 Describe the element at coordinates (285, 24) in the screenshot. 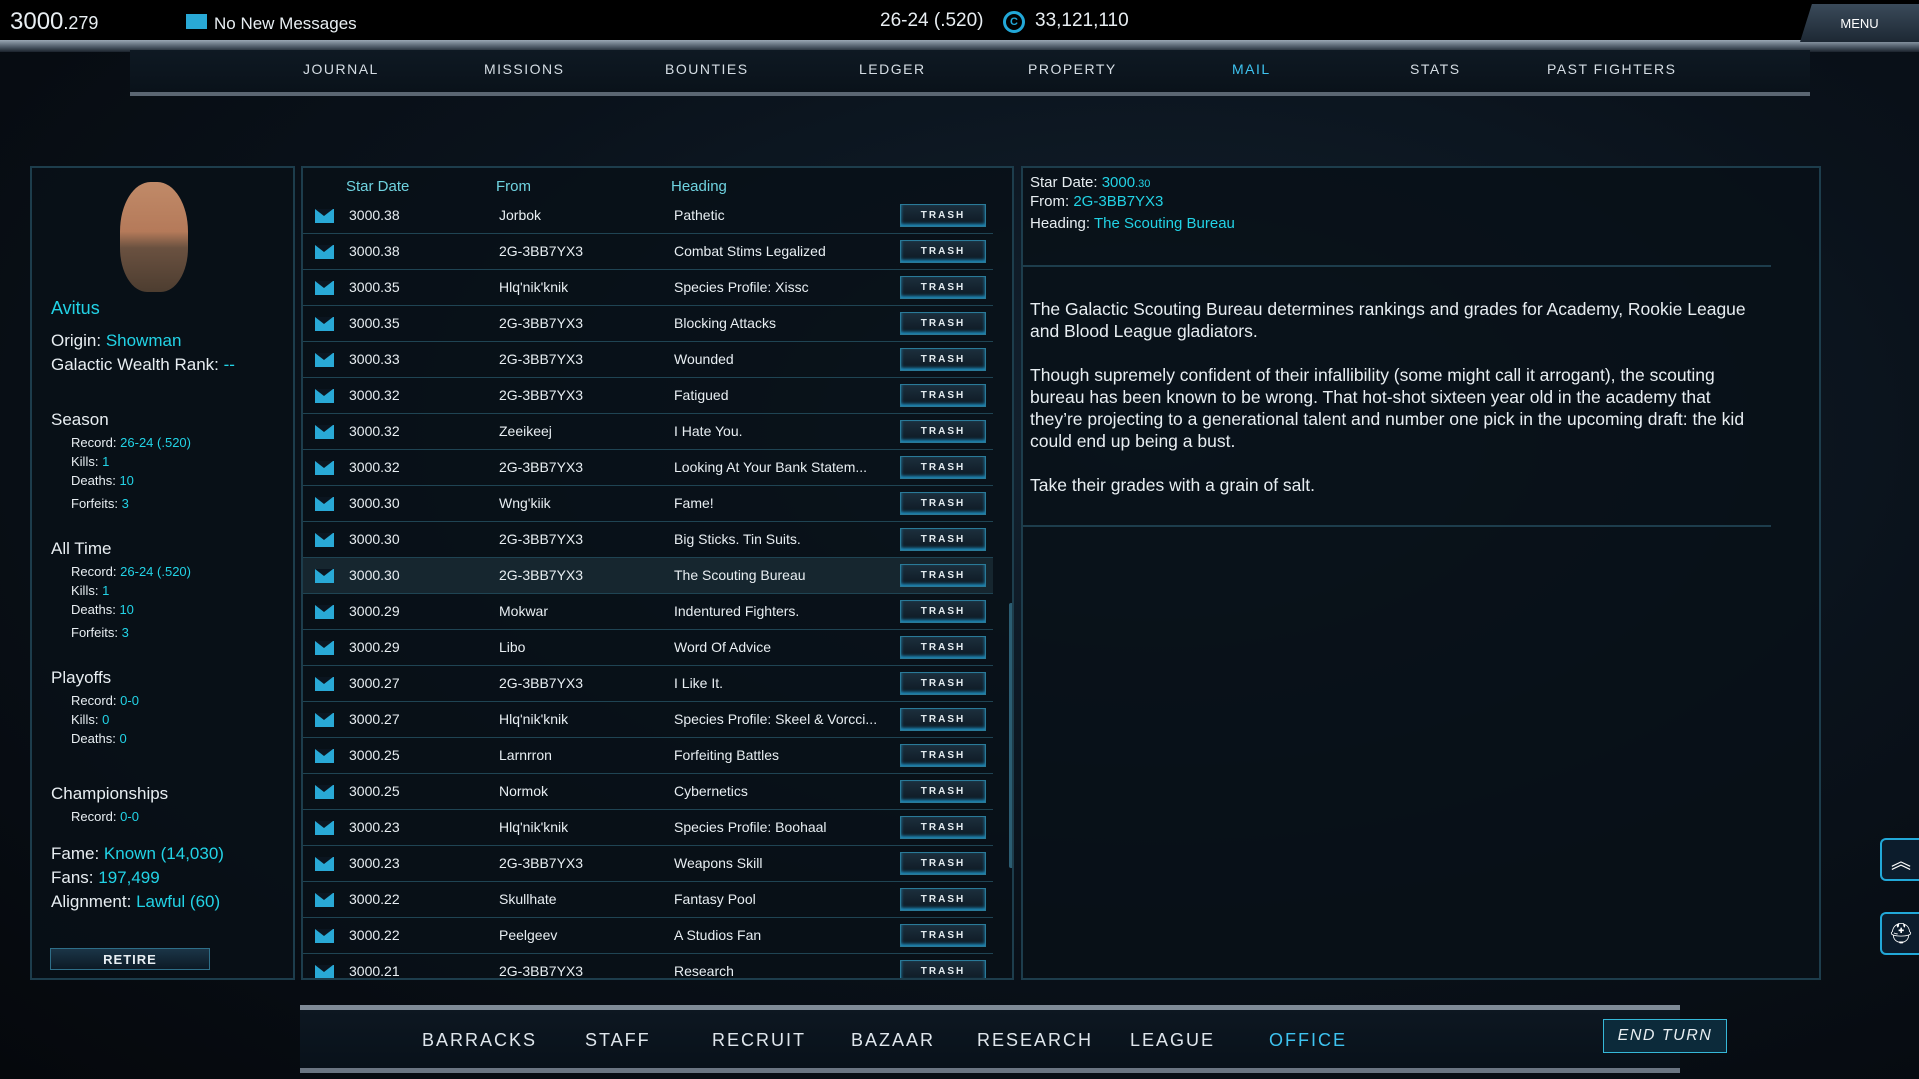

I see `messages-status: No New Messages` at that location.